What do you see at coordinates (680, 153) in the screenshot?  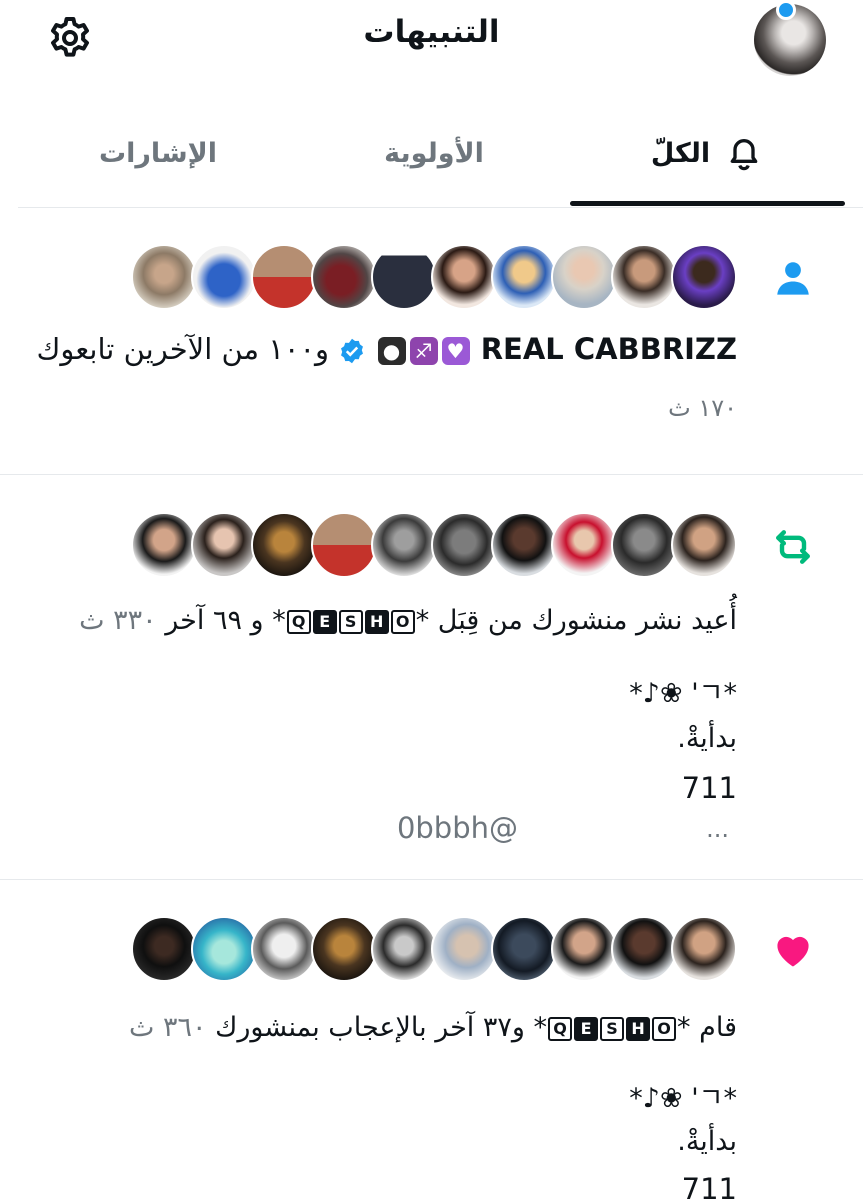 I see `tab-label: الكلّ` at bounding box center [680, 153].